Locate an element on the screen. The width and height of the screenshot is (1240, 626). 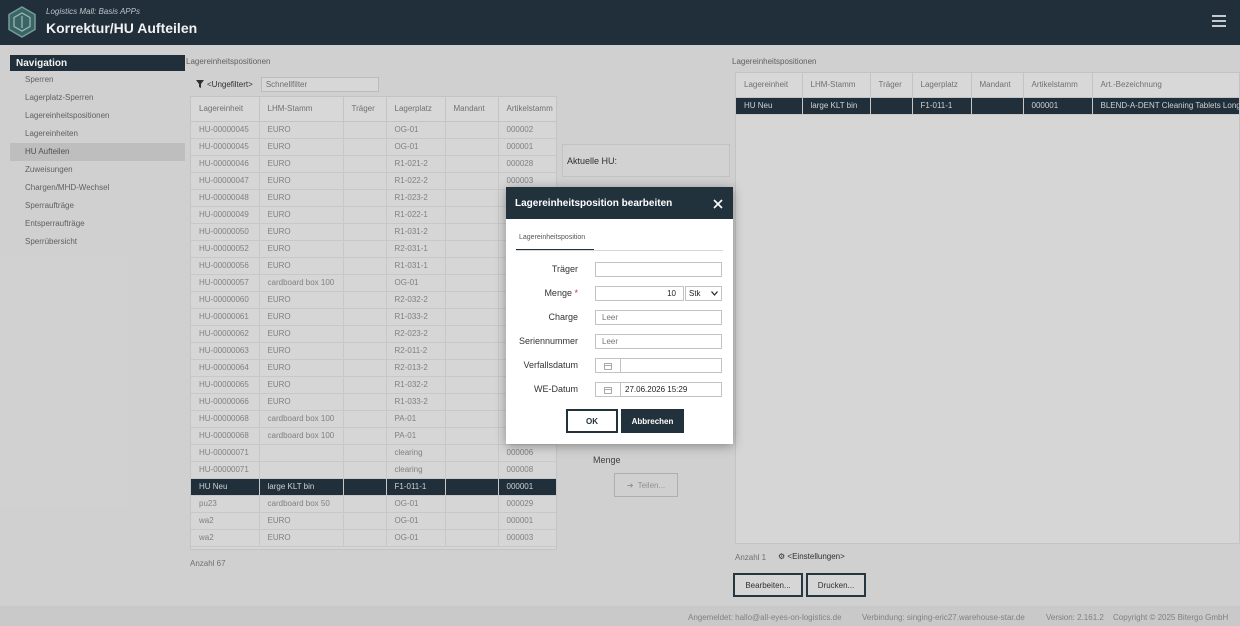
seriennummer-input is located at coordinates (658, 341).